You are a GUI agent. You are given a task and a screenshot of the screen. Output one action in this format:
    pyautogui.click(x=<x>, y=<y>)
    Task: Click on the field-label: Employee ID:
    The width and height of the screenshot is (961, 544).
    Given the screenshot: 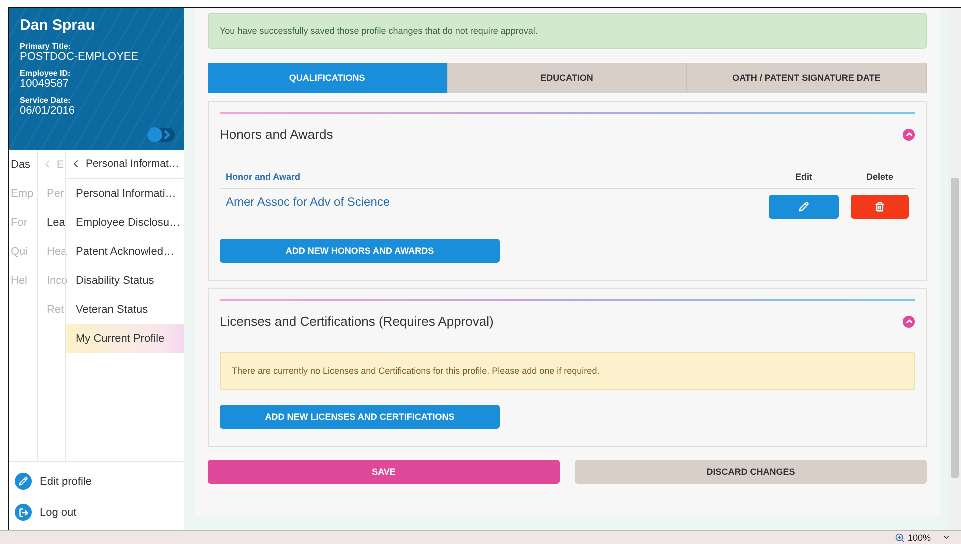 What is the action you would take?
    pyautogui.click(x=46, y=73)
    